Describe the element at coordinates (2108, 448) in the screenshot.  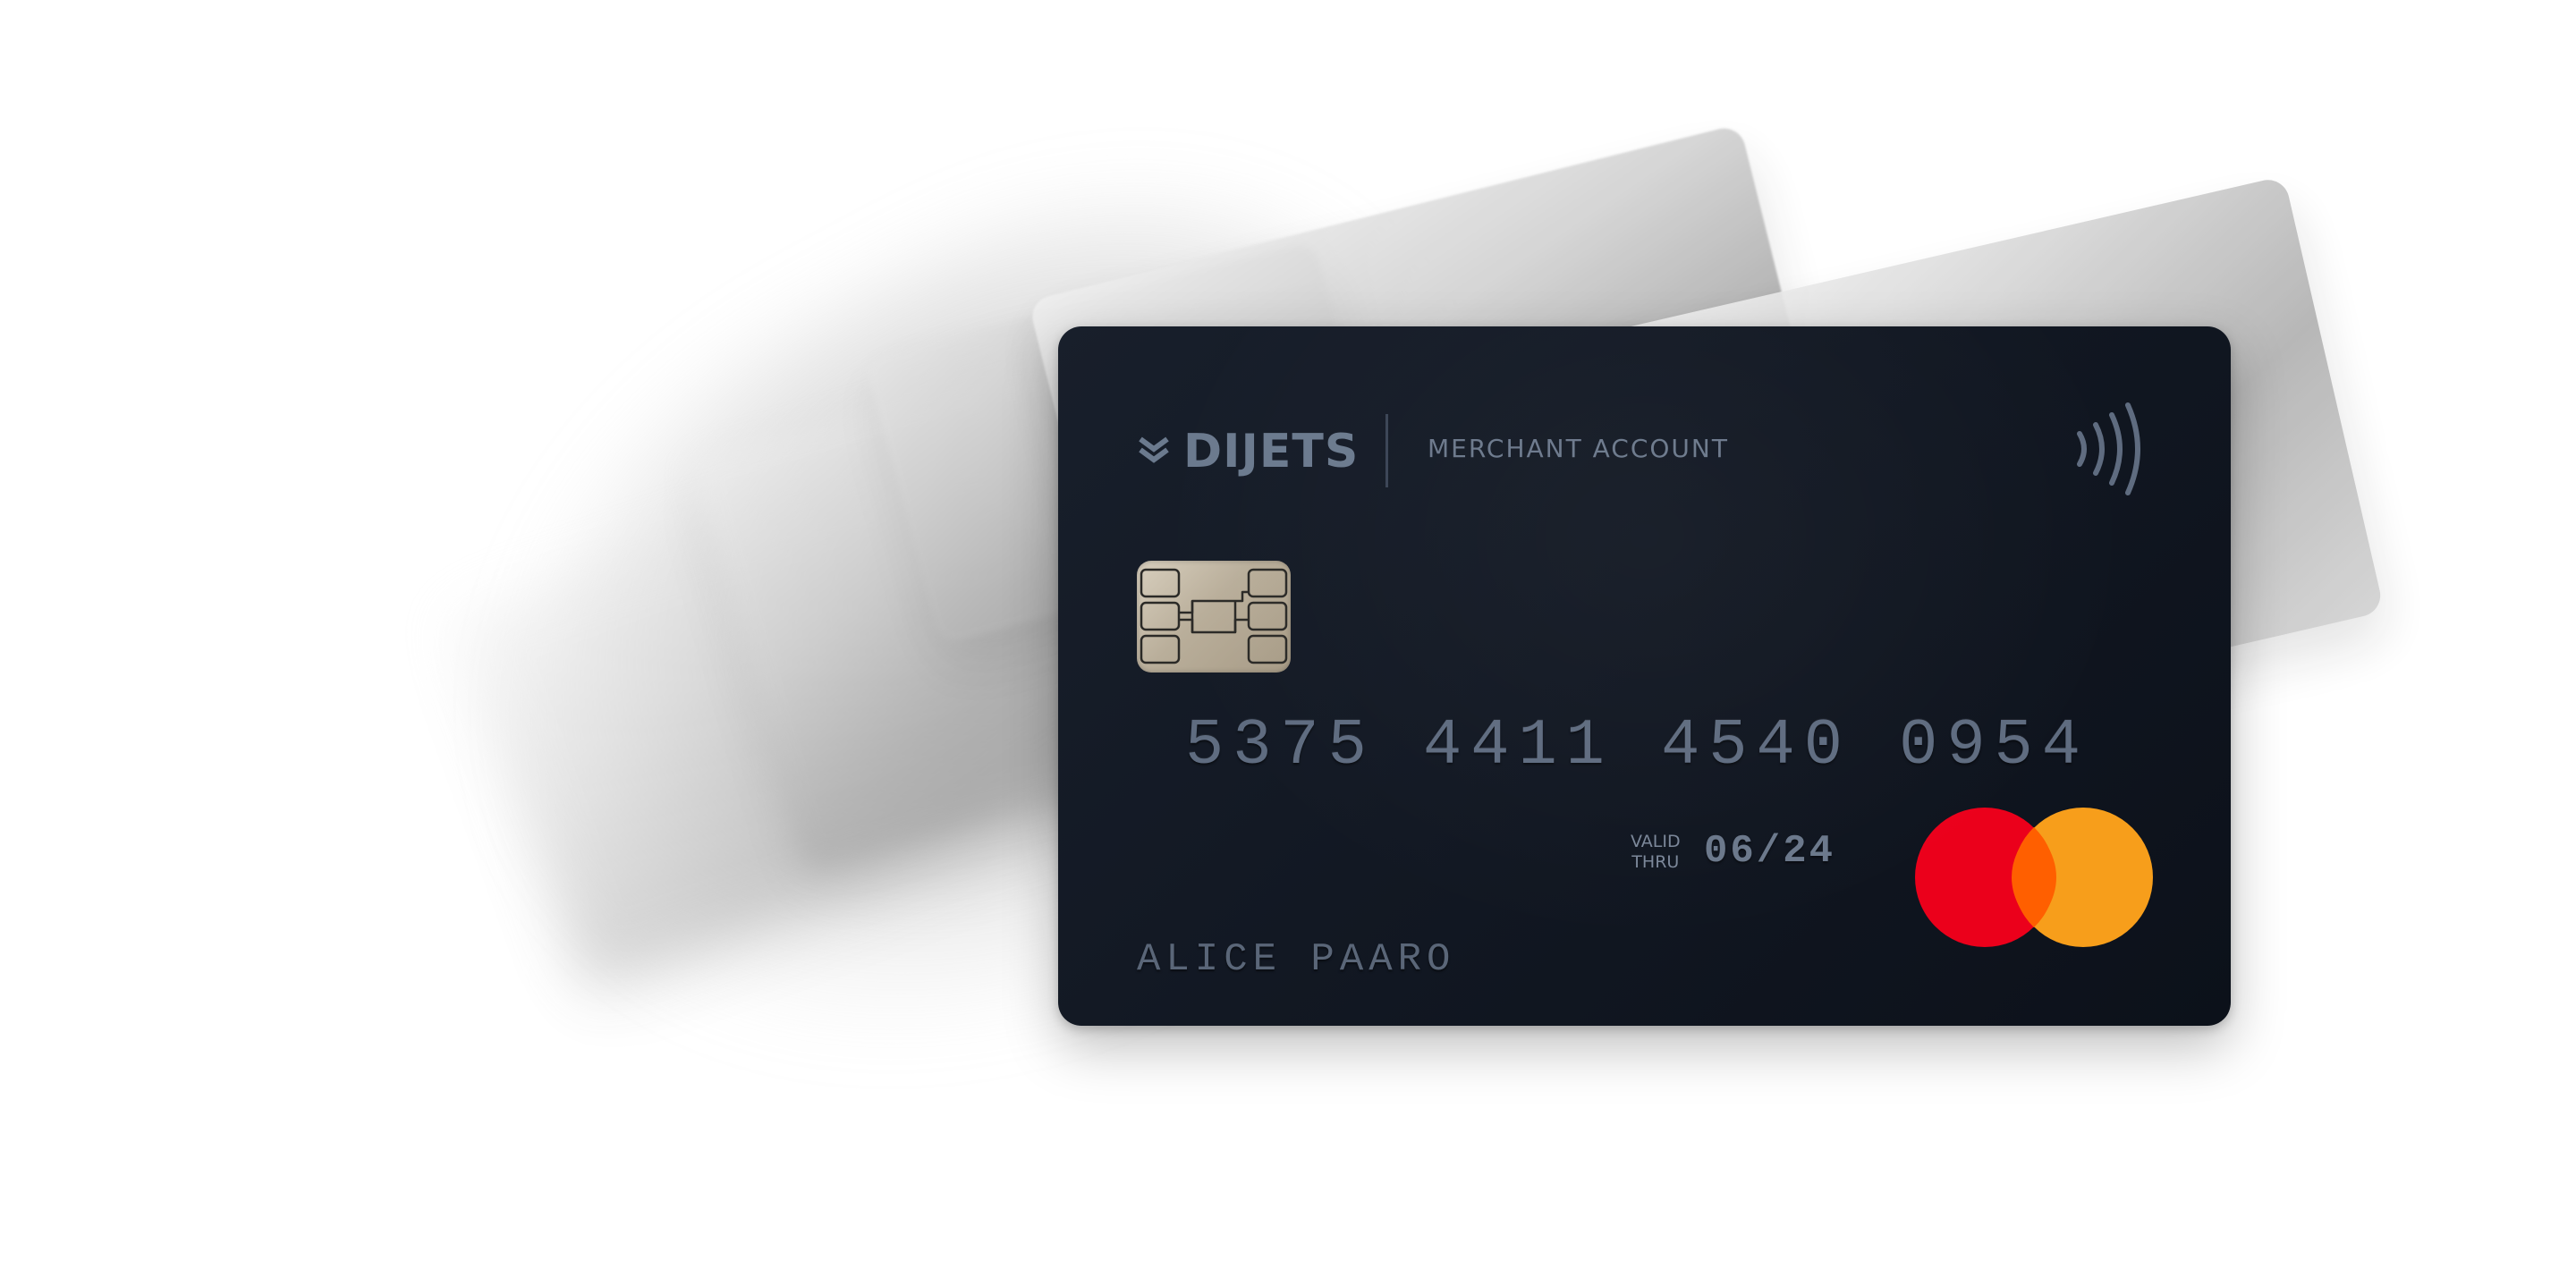
I see `contactless-payment-icon` at that location.